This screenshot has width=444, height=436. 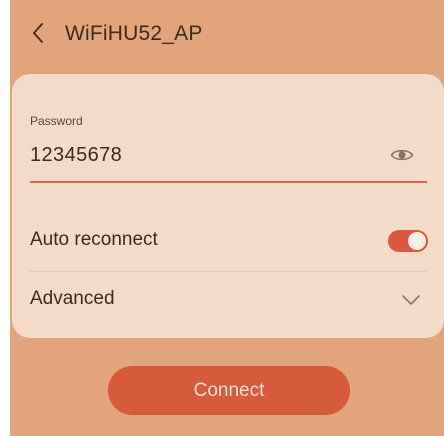 I want to click on eye-icon, so click(x=402, y=157).